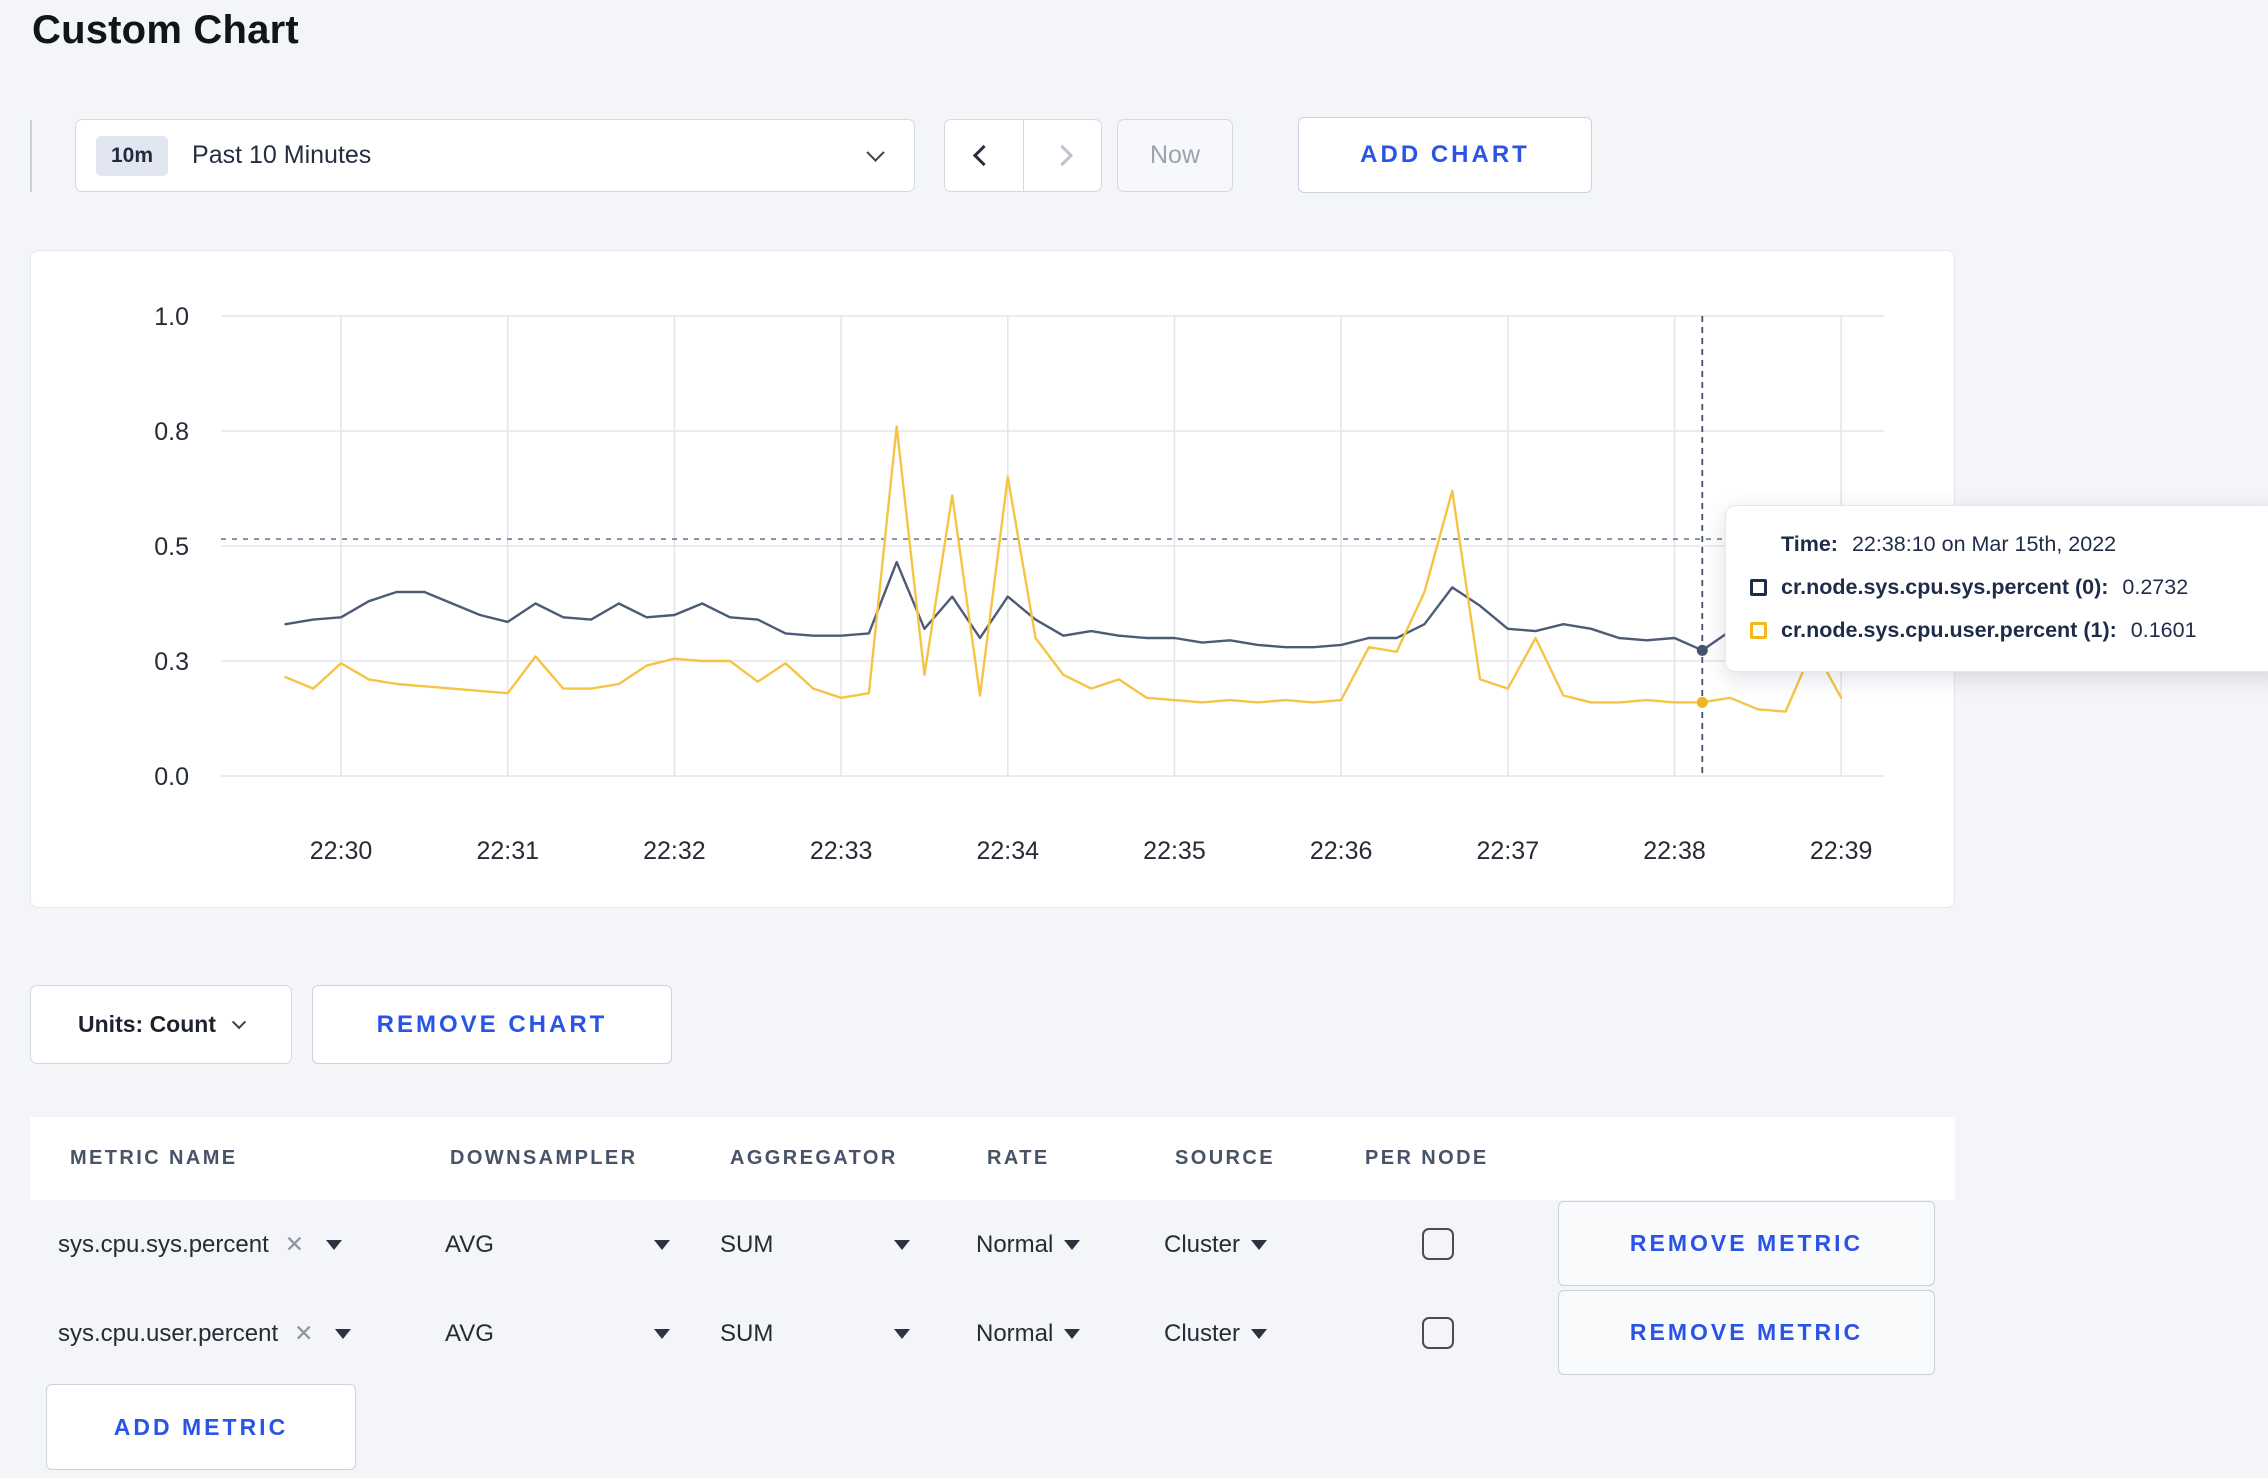 Image resolution: width=2268 pixels, height=1478 pixels. I want to click on chevron-right-icon, so click(1062, 155).